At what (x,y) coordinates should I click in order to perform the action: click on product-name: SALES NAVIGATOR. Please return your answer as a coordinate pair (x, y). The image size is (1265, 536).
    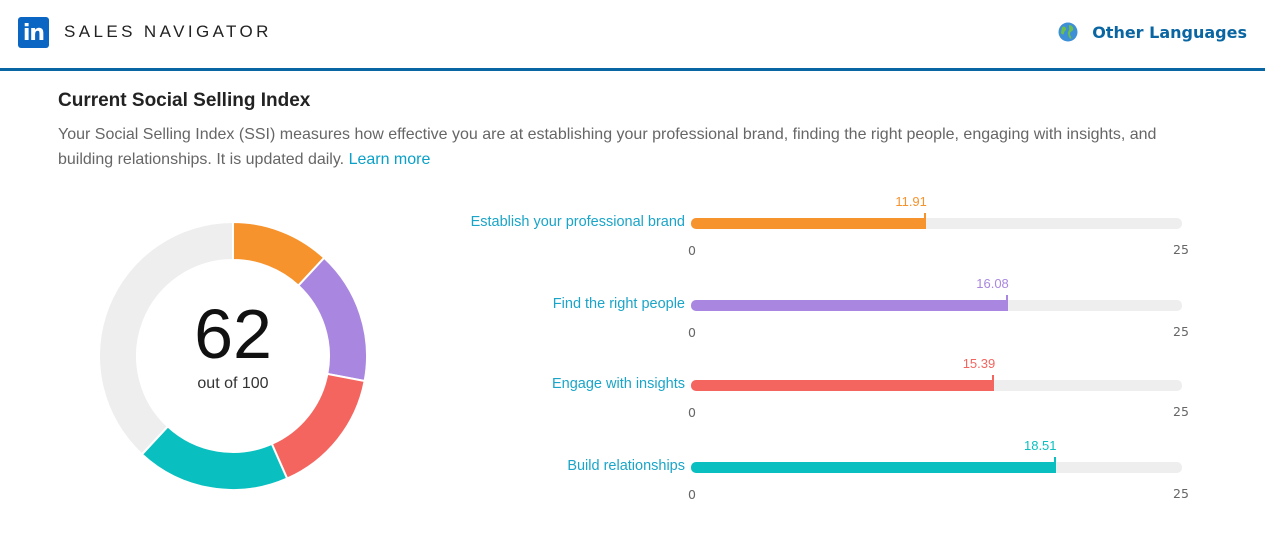
    Looking at the image, I should click on (168, 31).